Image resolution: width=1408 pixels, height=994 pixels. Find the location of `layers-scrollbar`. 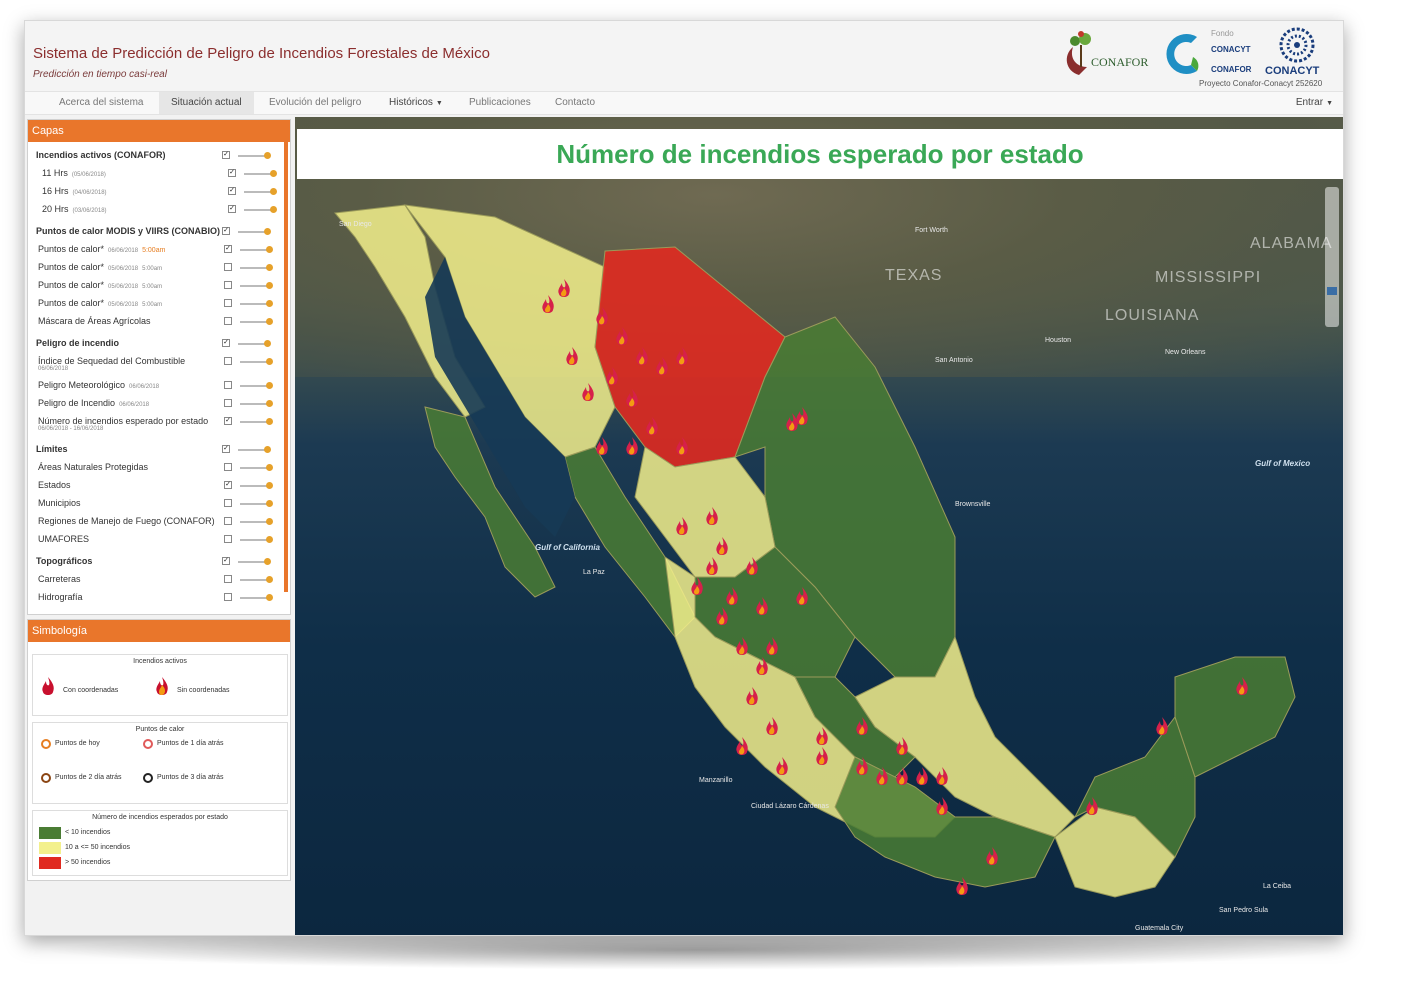

layers-scrollbar is located at coordinates (286, 367).